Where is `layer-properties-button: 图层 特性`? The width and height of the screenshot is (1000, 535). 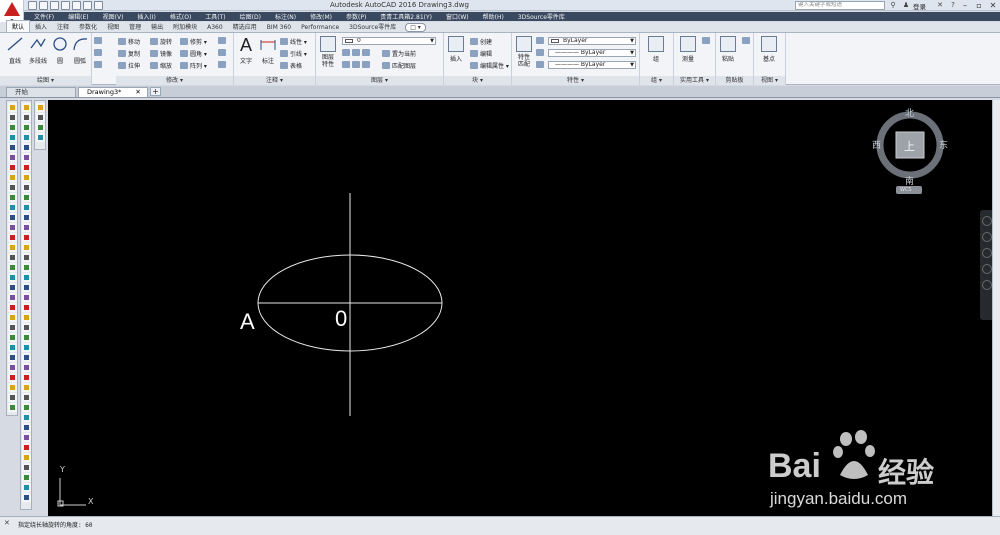 layer-properties-button: 图层 特性 is located at coordinates (328, 52).